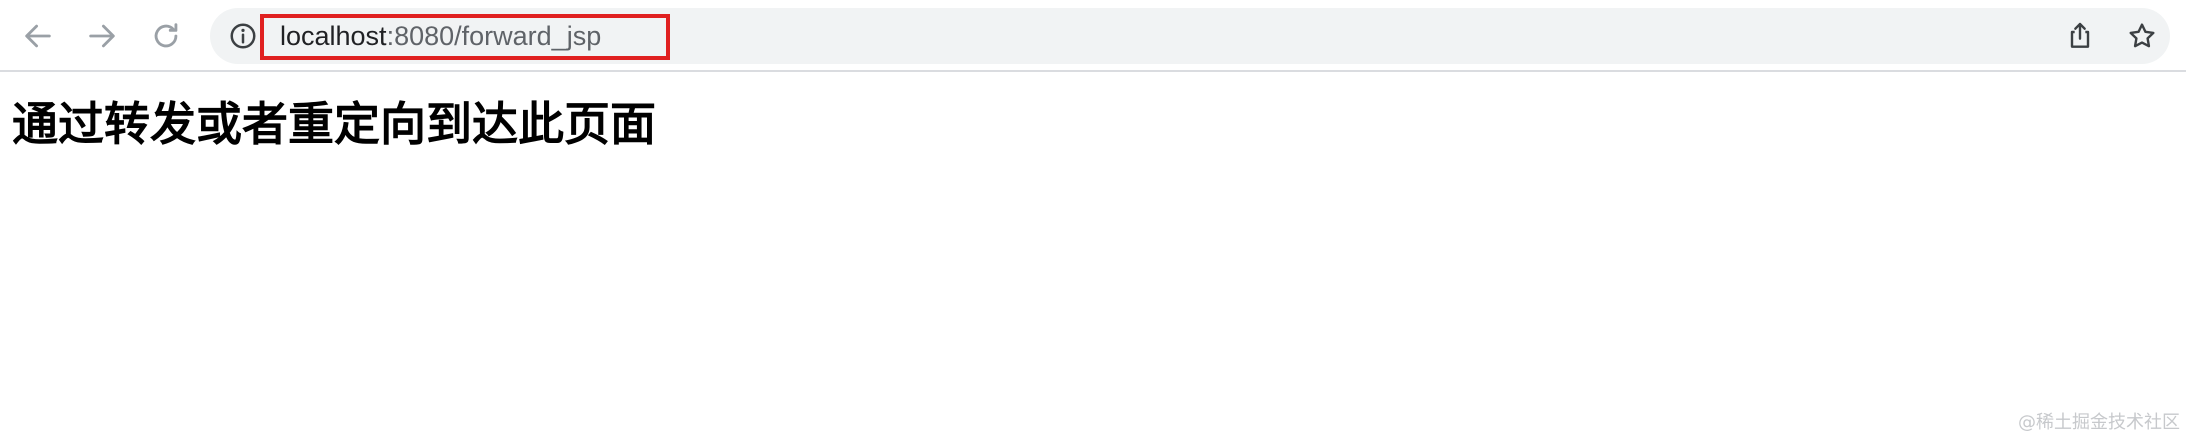 This screenshot has height=444, width=2186. I want to click on bookmark-button, so click(2142, 36).